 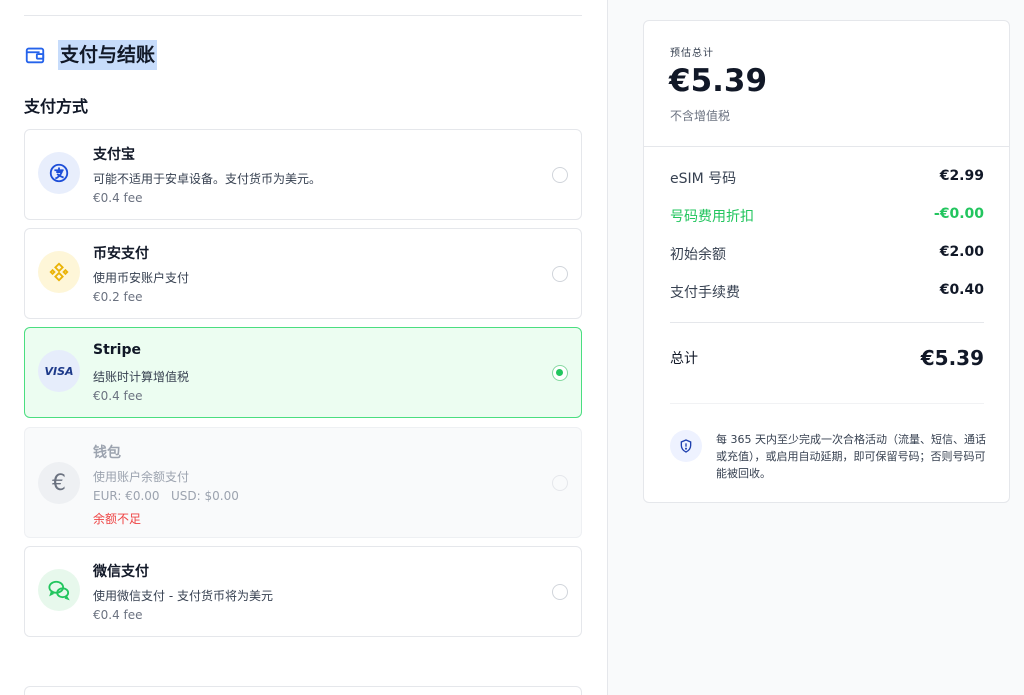 I want to click on summary-row-balance: 初始余额 €2.00, so click(x=827, y=254).